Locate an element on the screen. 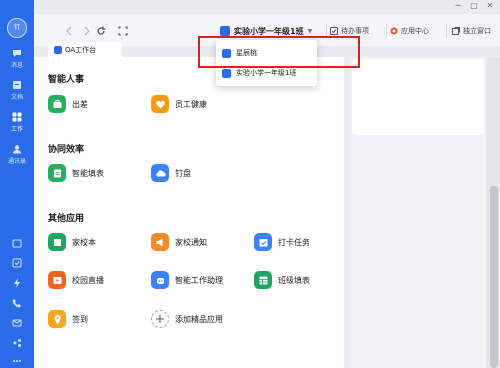  briefcase-icon is located at coordinates (57, 104).